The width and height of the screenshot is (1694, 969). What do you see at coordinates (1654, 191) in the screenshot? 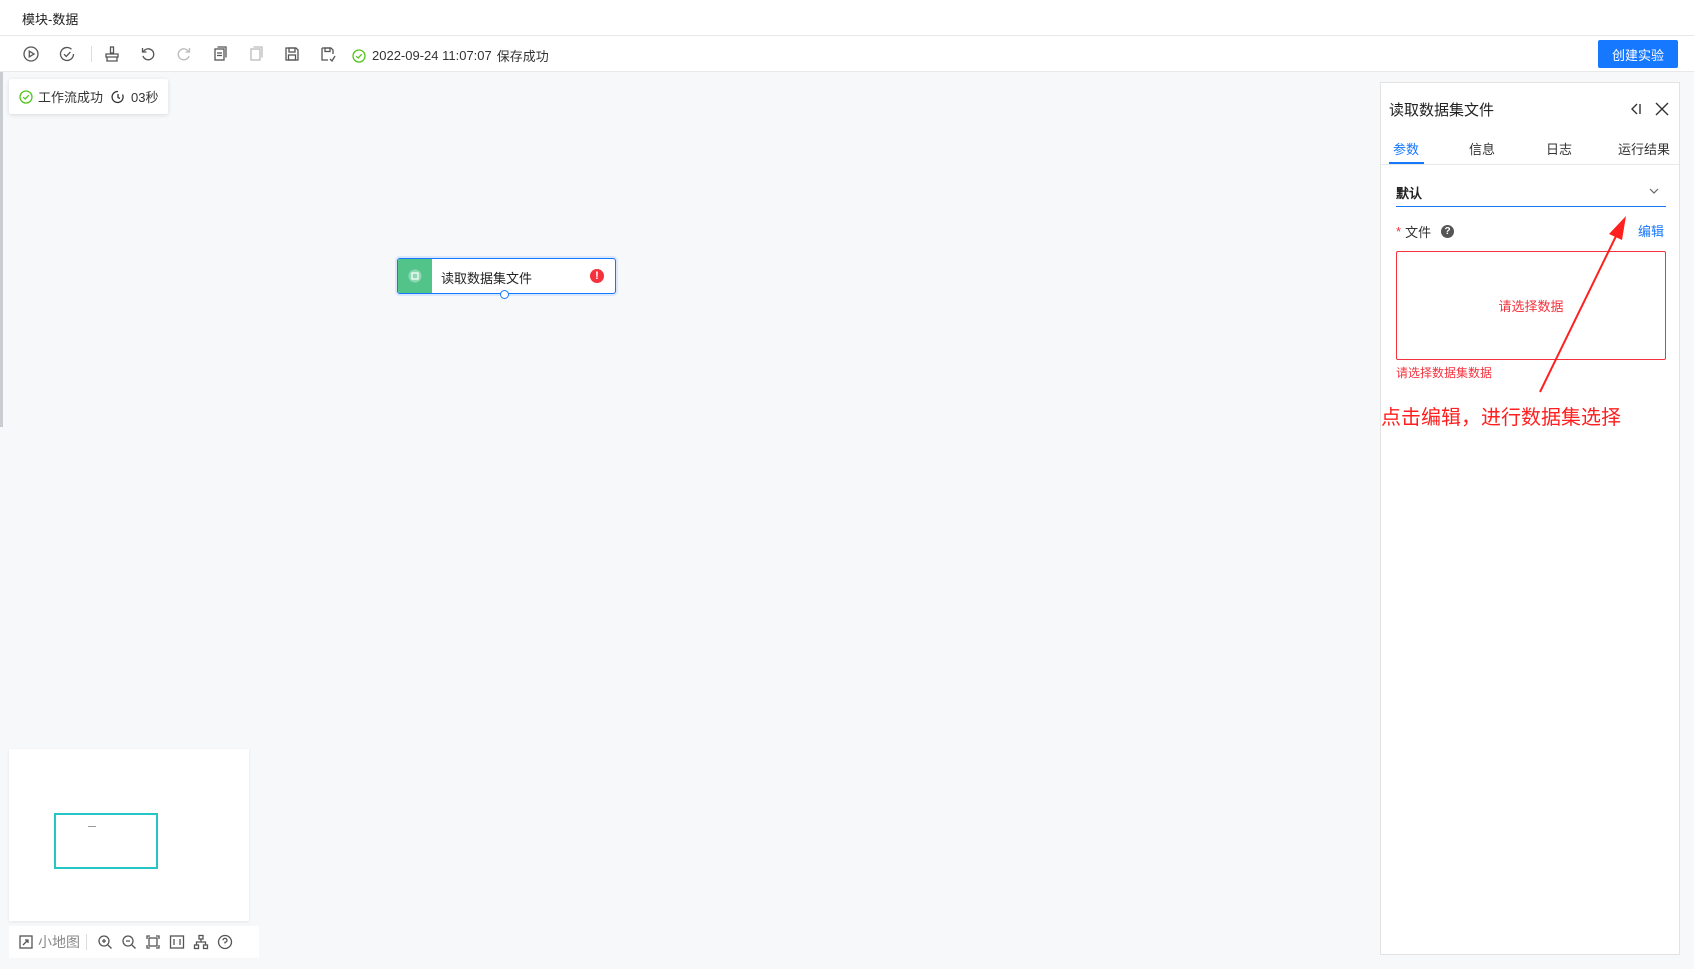
I see `chevron-down-icon` at bounding box center [1654, 191].